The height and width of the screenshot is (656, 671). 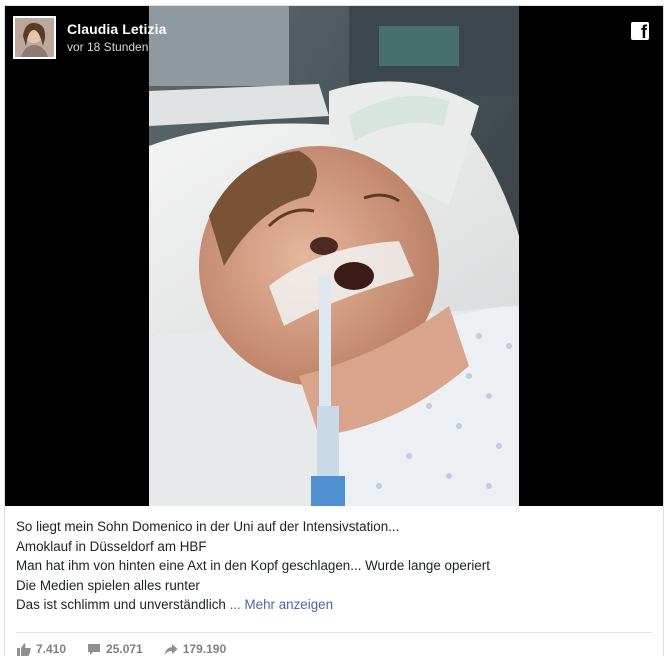 What do you see at coordinates (24, 649) in the screenshot?
I see `like-icon` at bounding box center [24, 649].